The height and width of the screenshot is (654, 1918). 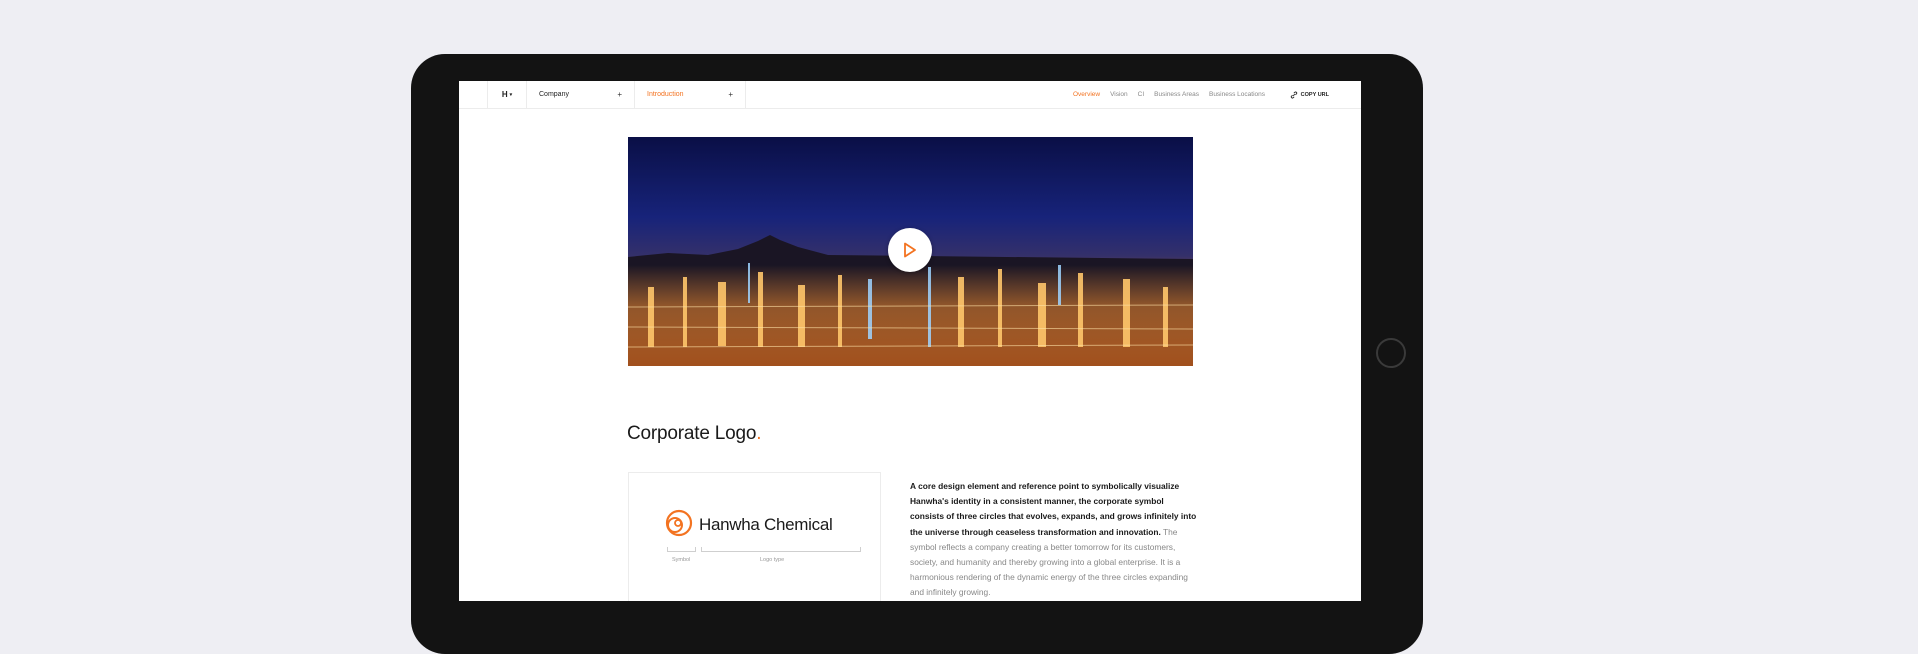 What do you see at coordinates (504, 94) in the screenshot?
I see `logo-text: H` at bounding box center [504, 94].